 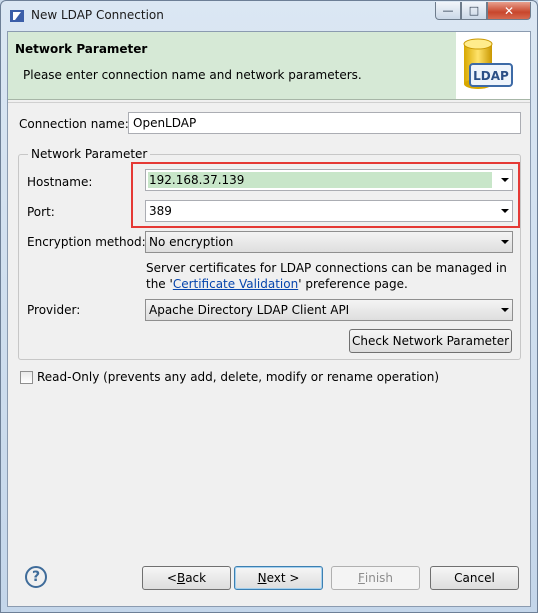 What do you see at coordinates (361, 578) in the screenshot?
I see `finish-button-mnemonic: F` at bounding box center [361, 578].